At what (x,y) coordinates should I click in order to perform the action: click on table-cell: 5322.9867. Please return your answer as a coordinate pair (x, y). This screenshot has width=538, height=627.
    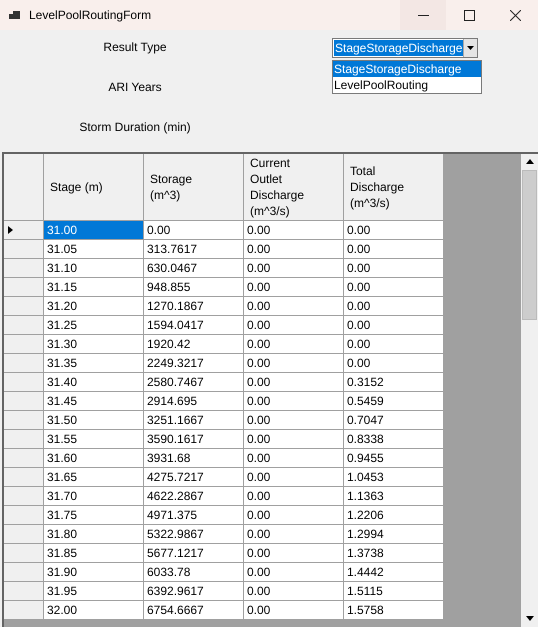
    Looking at the image, I should click on (194, 534).